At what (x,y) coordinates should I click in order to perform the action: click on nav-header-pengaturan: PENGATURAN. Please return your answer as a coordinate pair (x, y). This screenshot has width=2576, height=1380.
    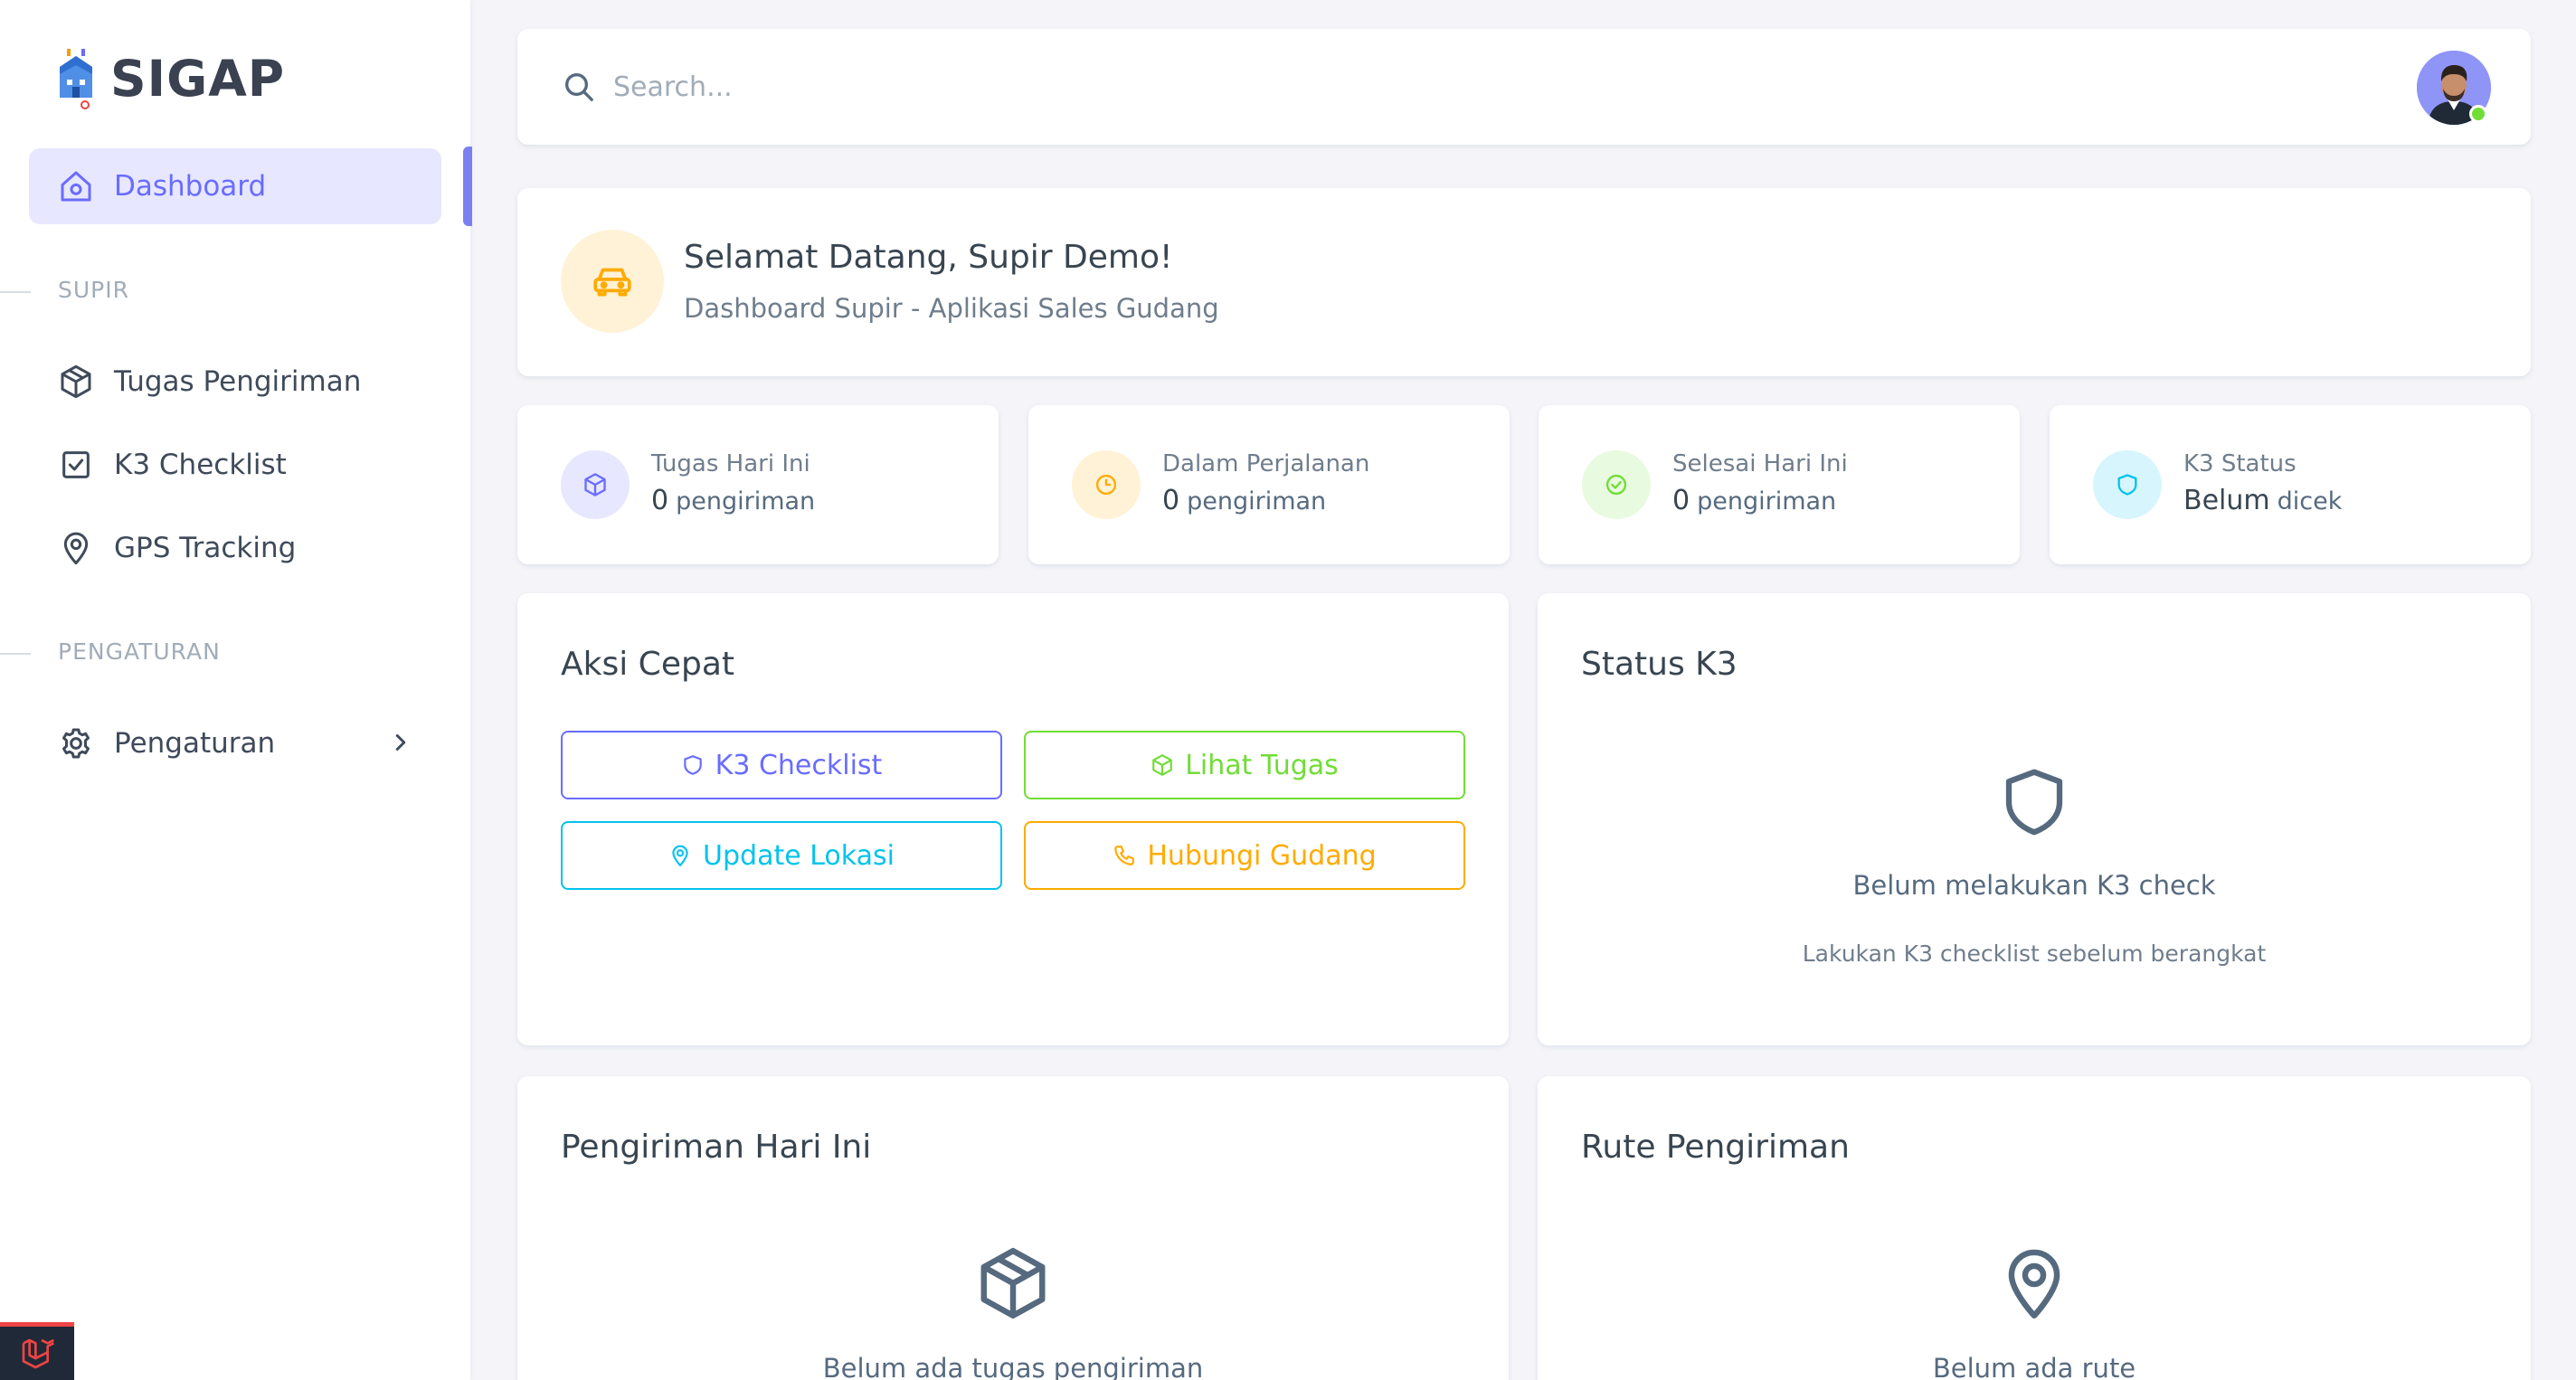
    Looking at the image, I should click on (110, 651).